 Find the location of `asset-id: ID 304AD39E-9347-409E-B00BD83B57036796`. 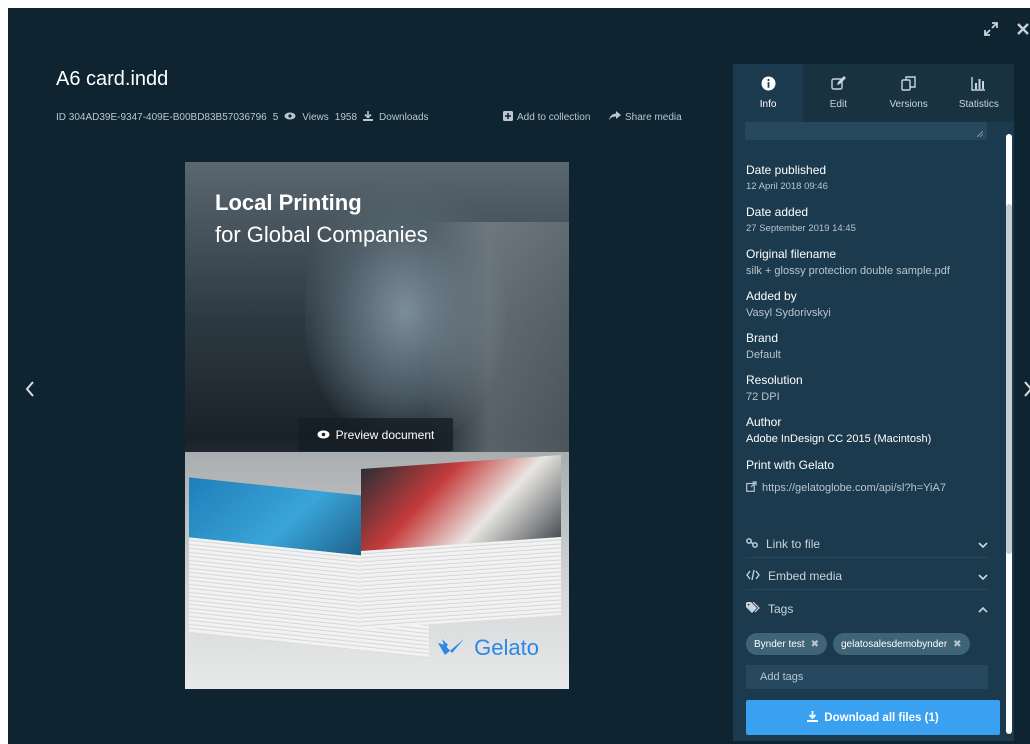

asset-id: ID 304AD39E-9347-409E-B00BD83B57036796 is located at coordinates (161, 117).